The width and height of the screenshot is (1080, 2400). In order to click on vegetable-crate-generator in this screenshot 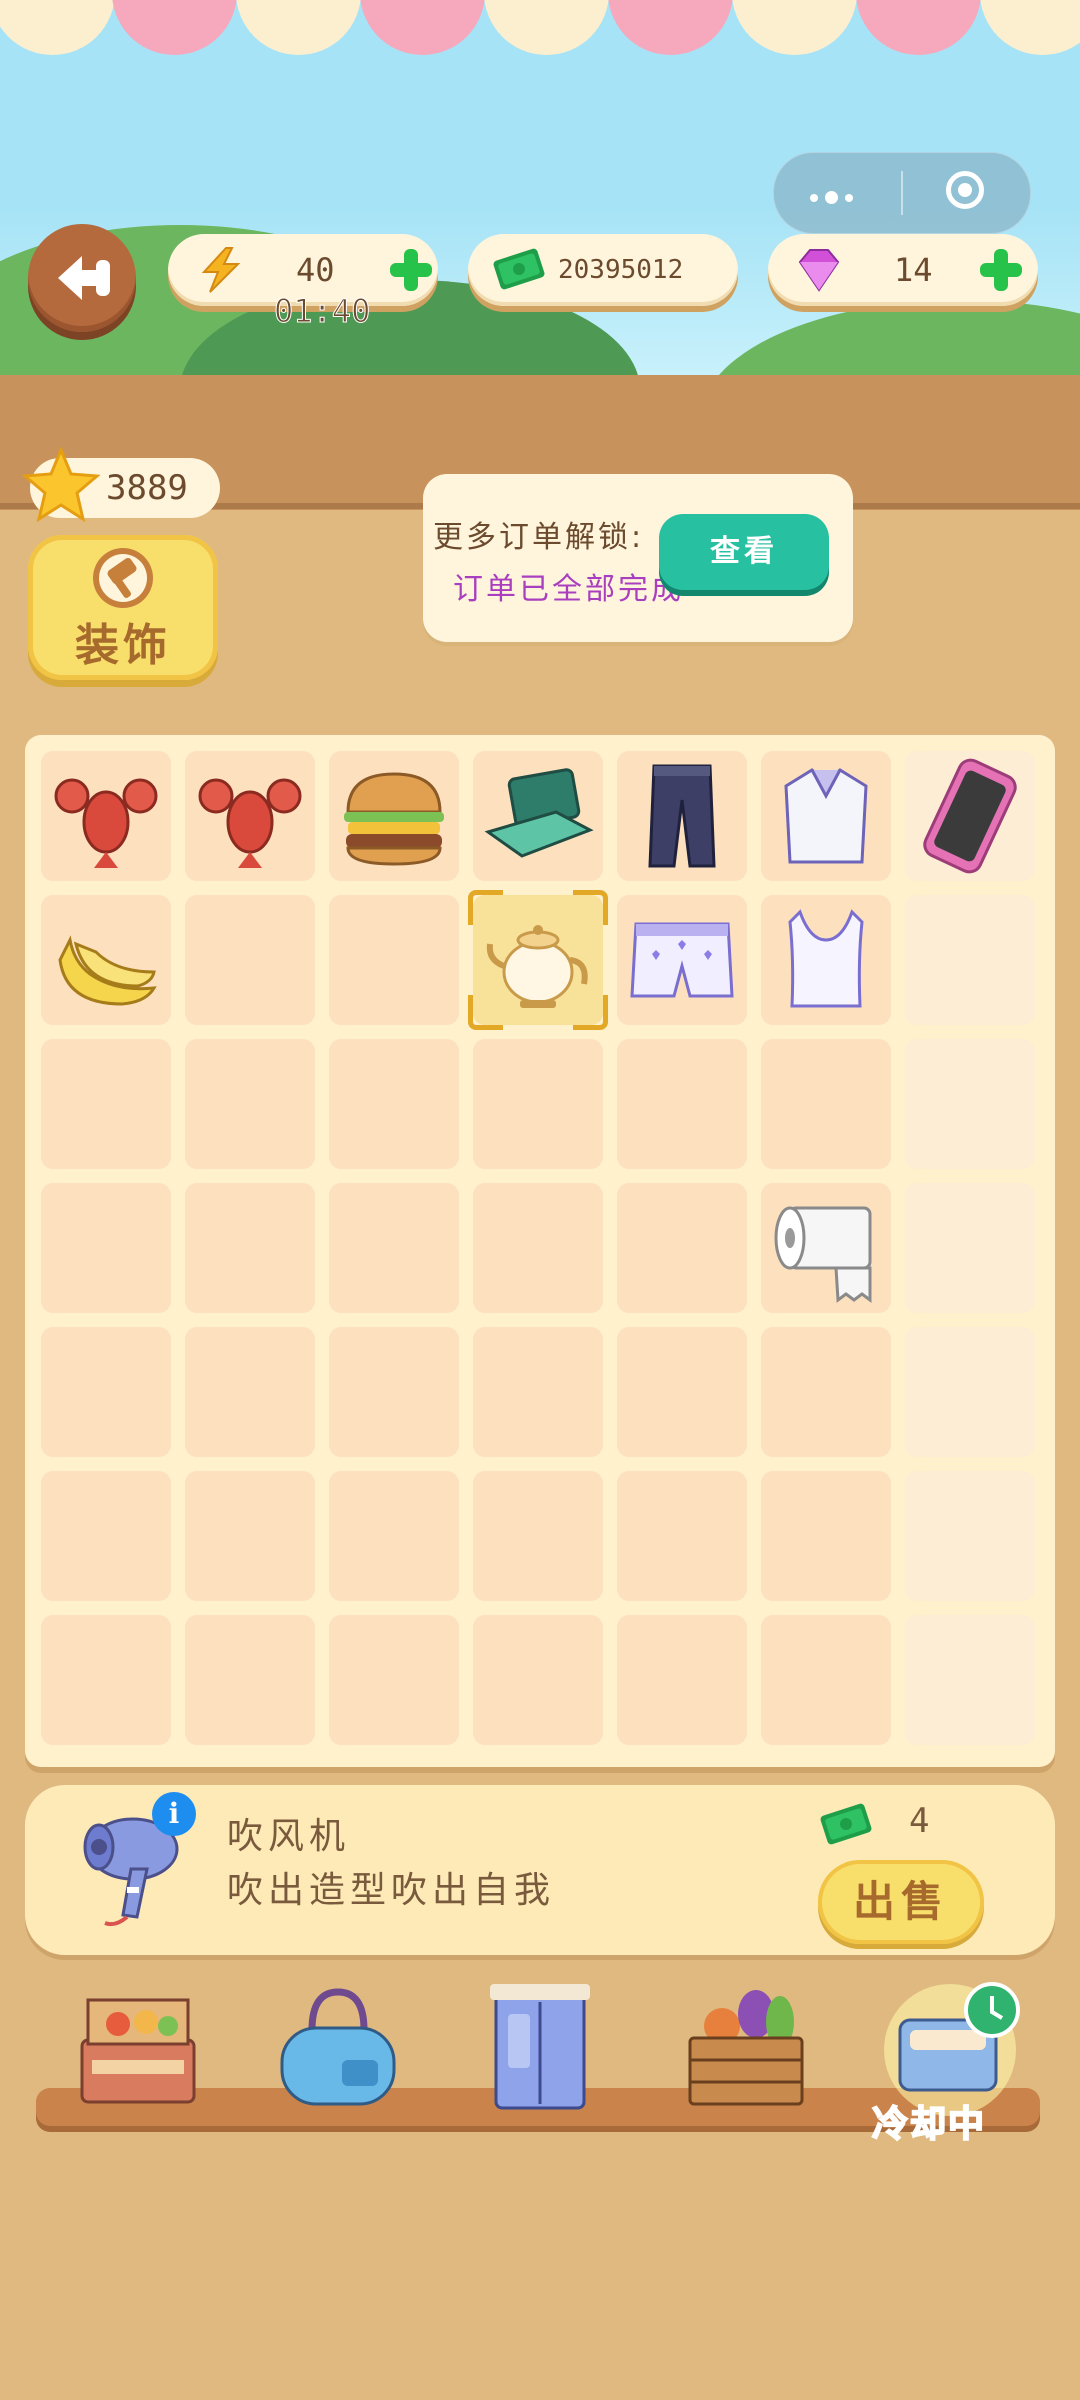, I will do `click(746, 2050)`.